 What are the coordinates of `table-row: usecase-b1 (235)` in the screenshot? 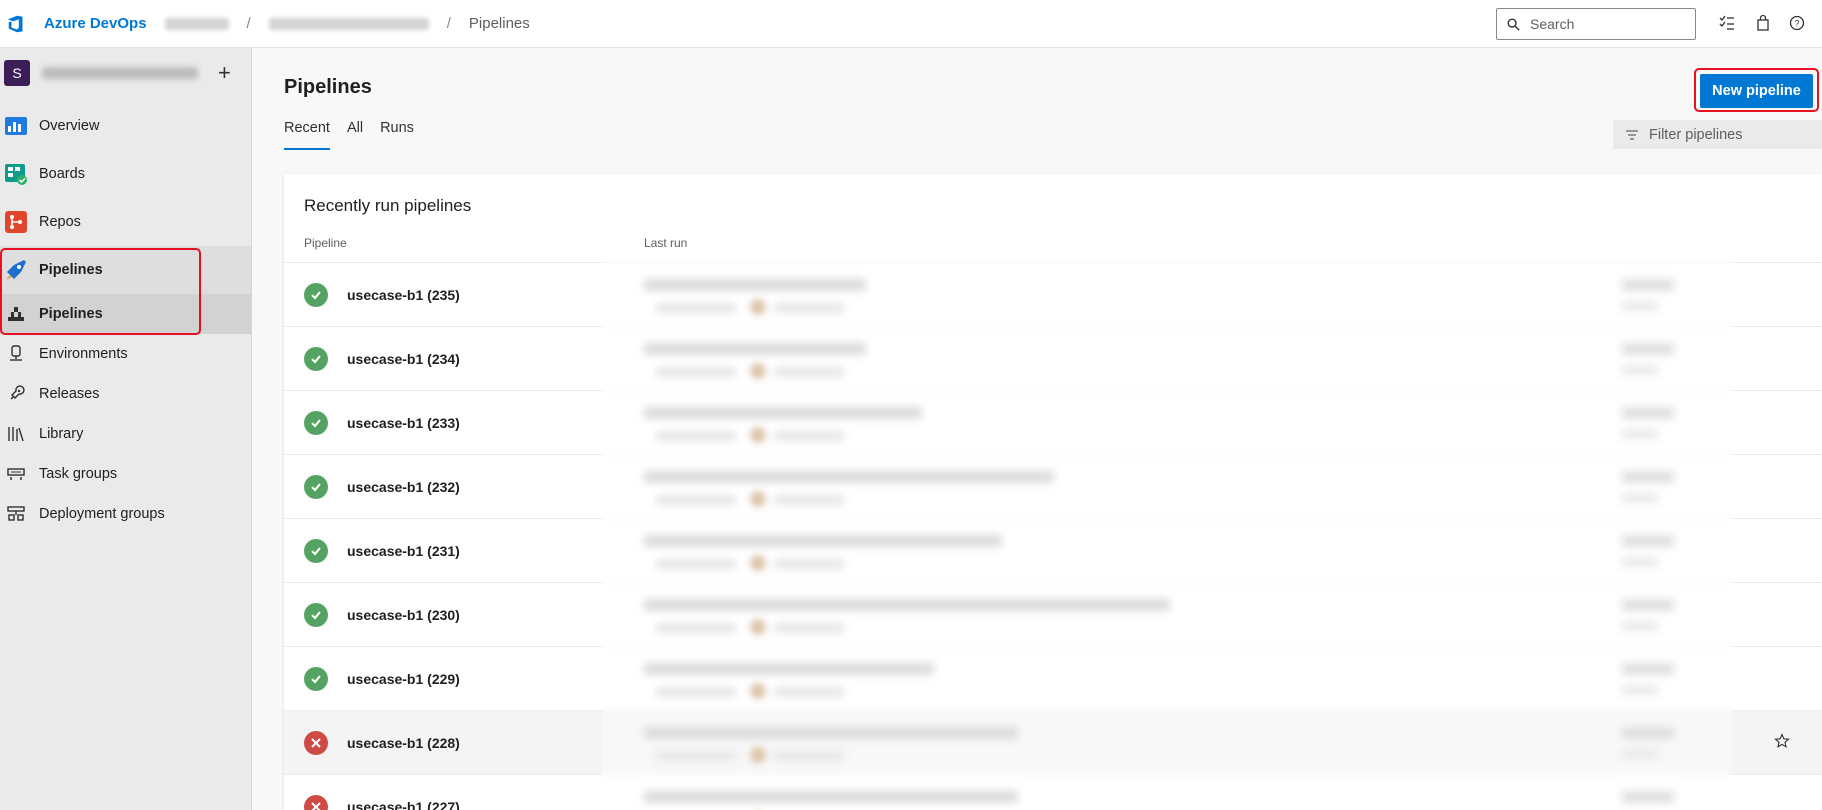 It's located at (1053, 294).